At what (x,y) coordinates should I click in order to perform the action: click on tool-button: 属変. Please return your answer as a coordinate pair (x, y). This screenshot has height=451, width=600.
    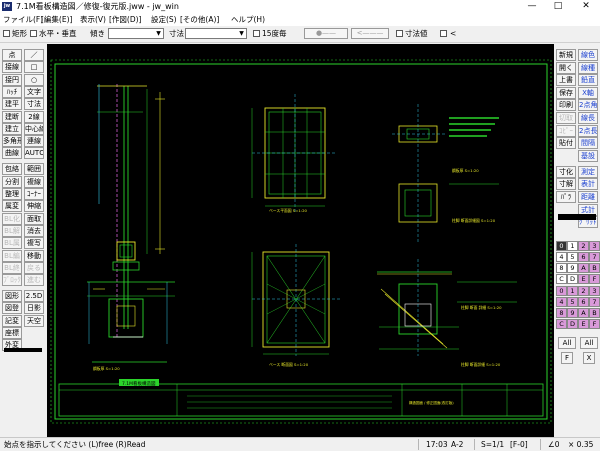
    Looking at the image, I should click on (12, 206).